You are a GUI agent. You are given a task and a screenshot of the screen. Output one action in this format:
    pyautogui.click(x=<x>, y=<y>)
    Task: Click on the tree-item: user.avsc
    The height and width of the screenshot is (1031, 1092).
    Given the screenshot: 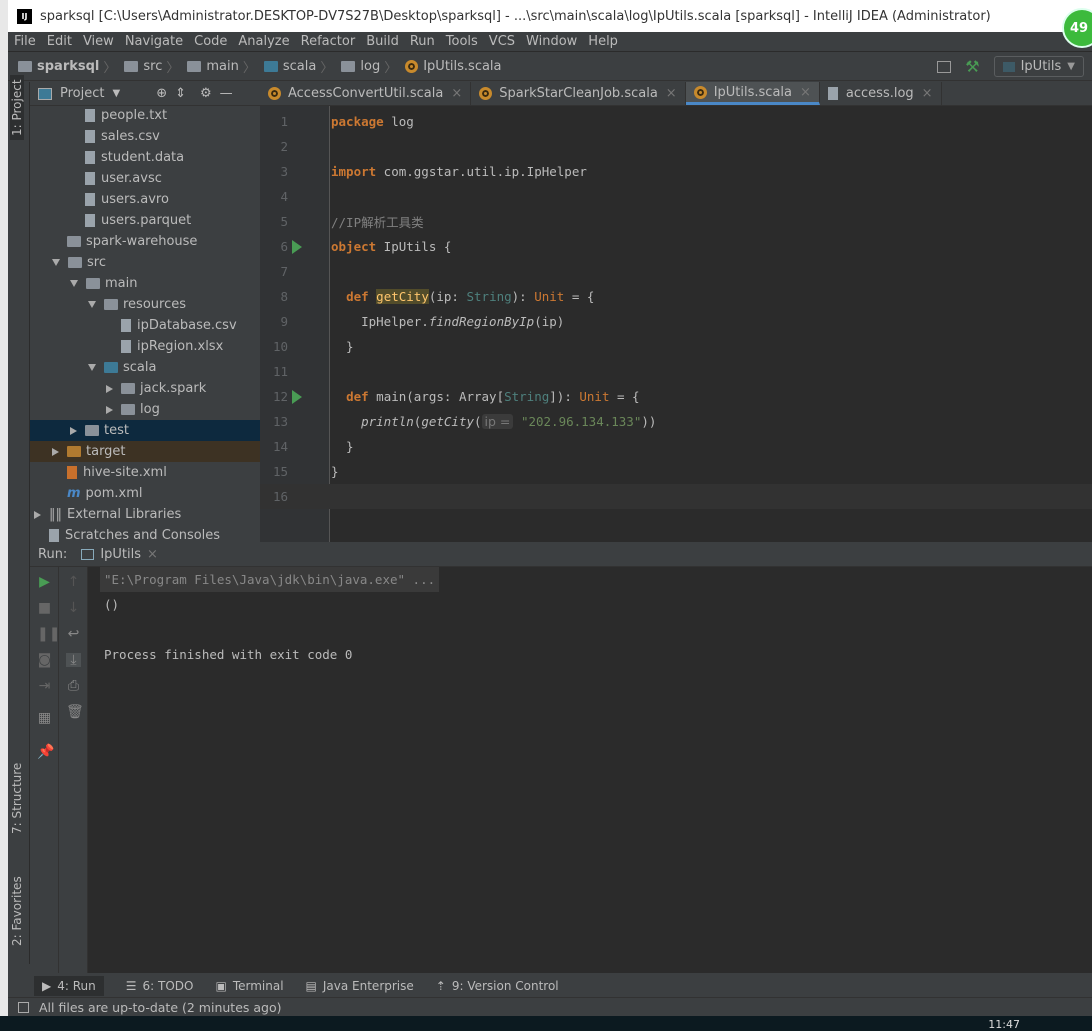 What is the action you would take?
    pyautogui.click(x=145, y=178)
    